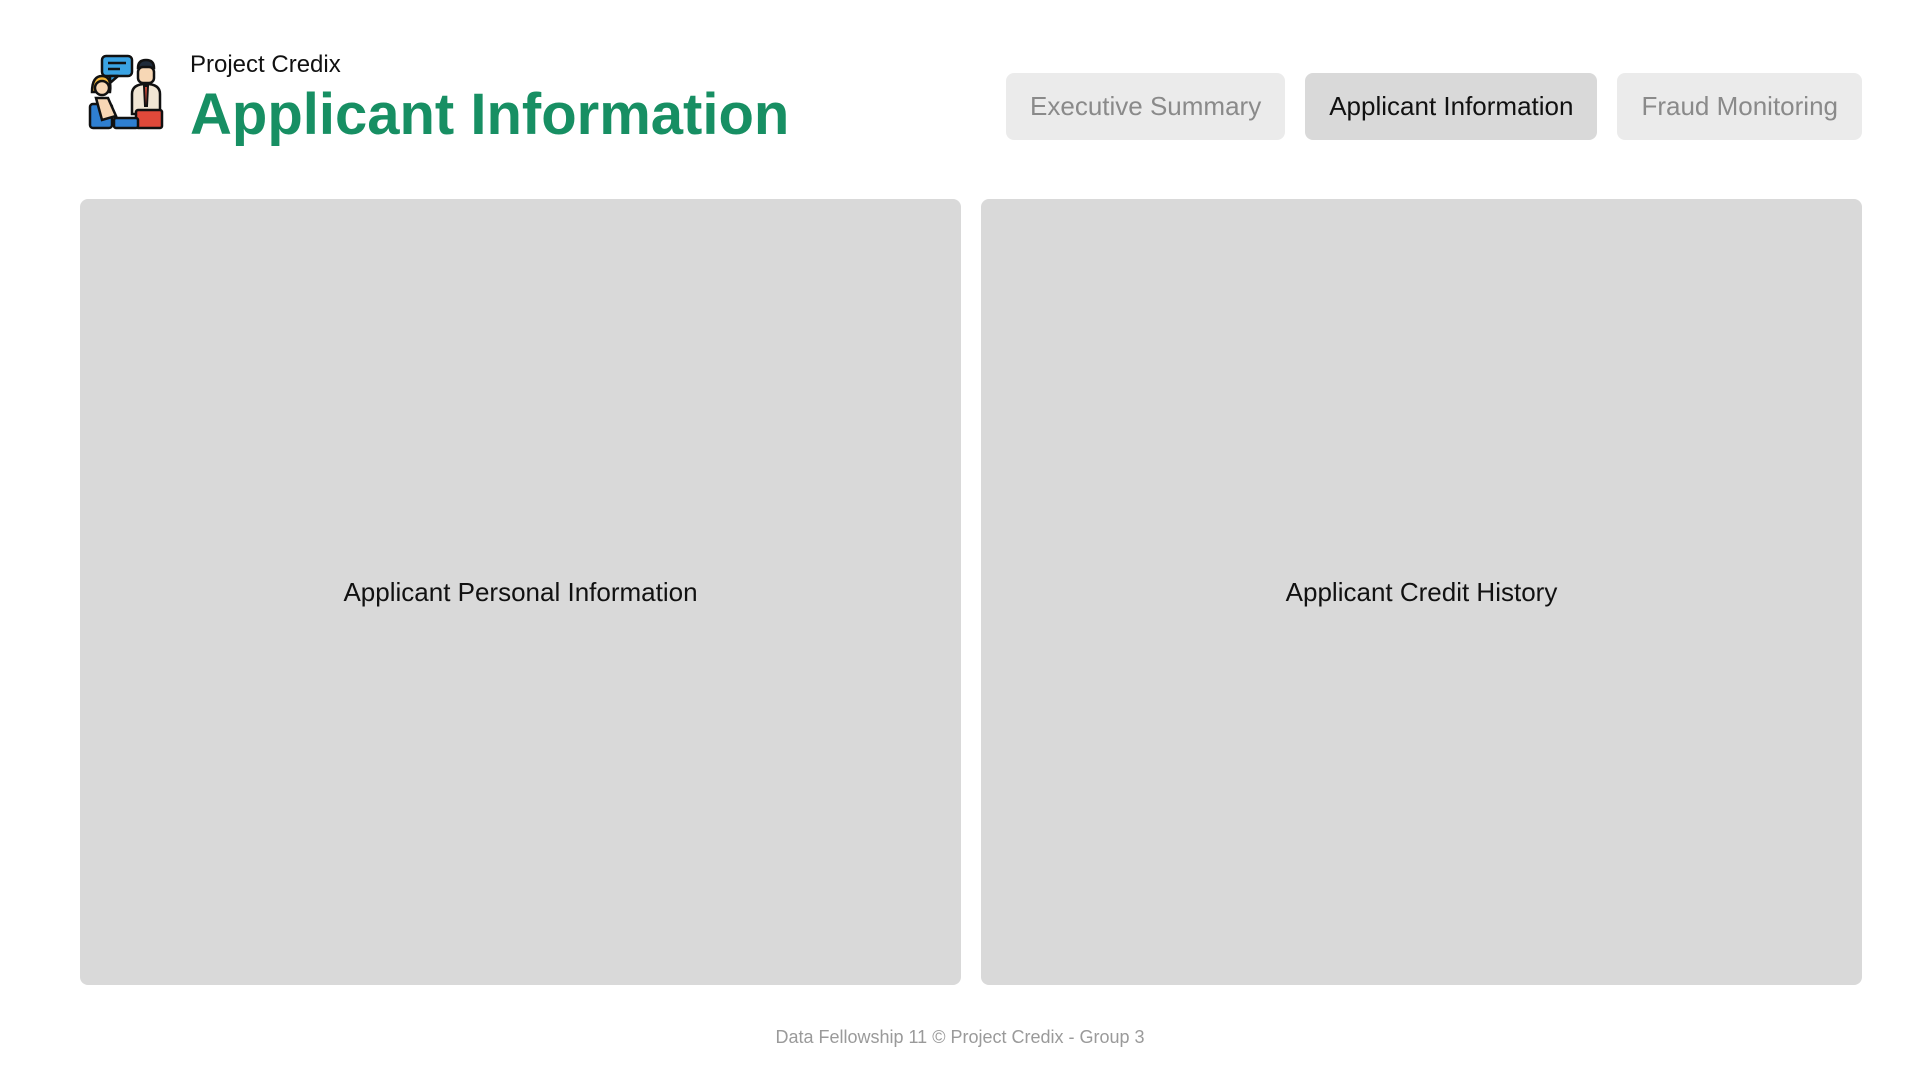  I want to click on interview-people-icon, so click(126, 92).